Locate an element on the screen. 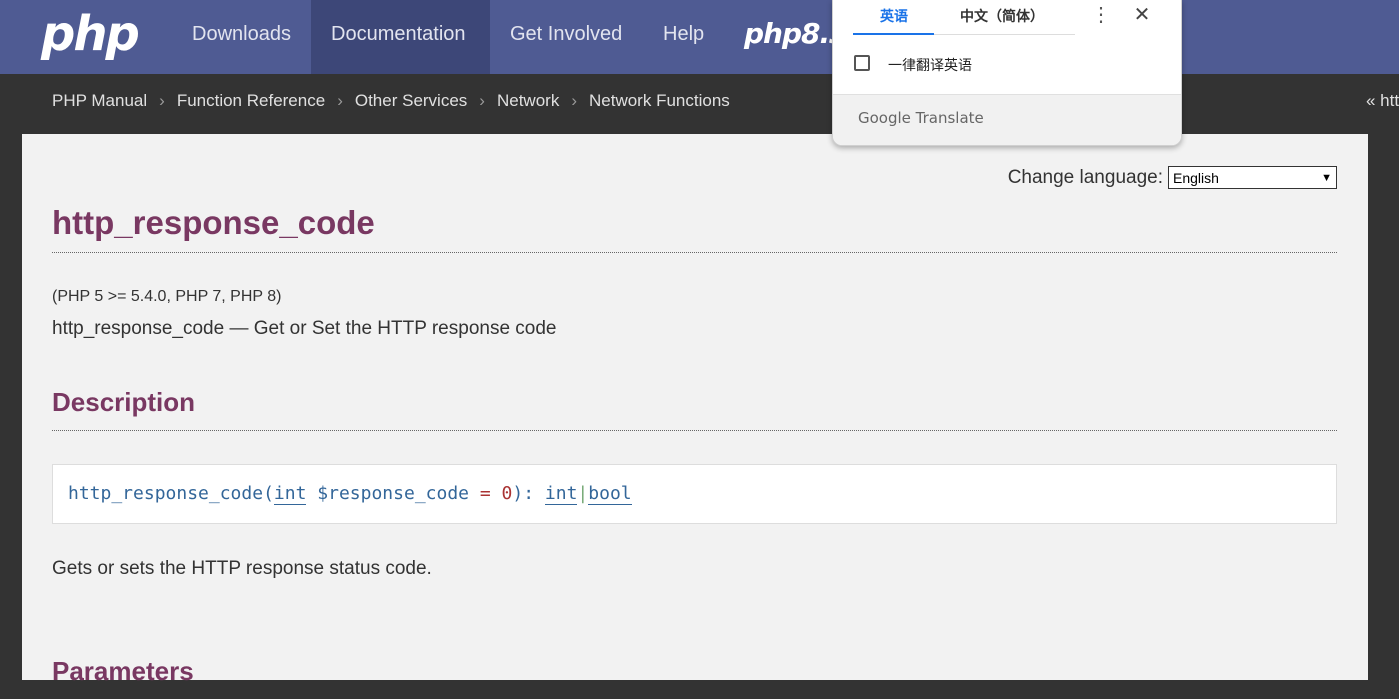  signature-union-pipe: | is located at coordinates (583, 493).